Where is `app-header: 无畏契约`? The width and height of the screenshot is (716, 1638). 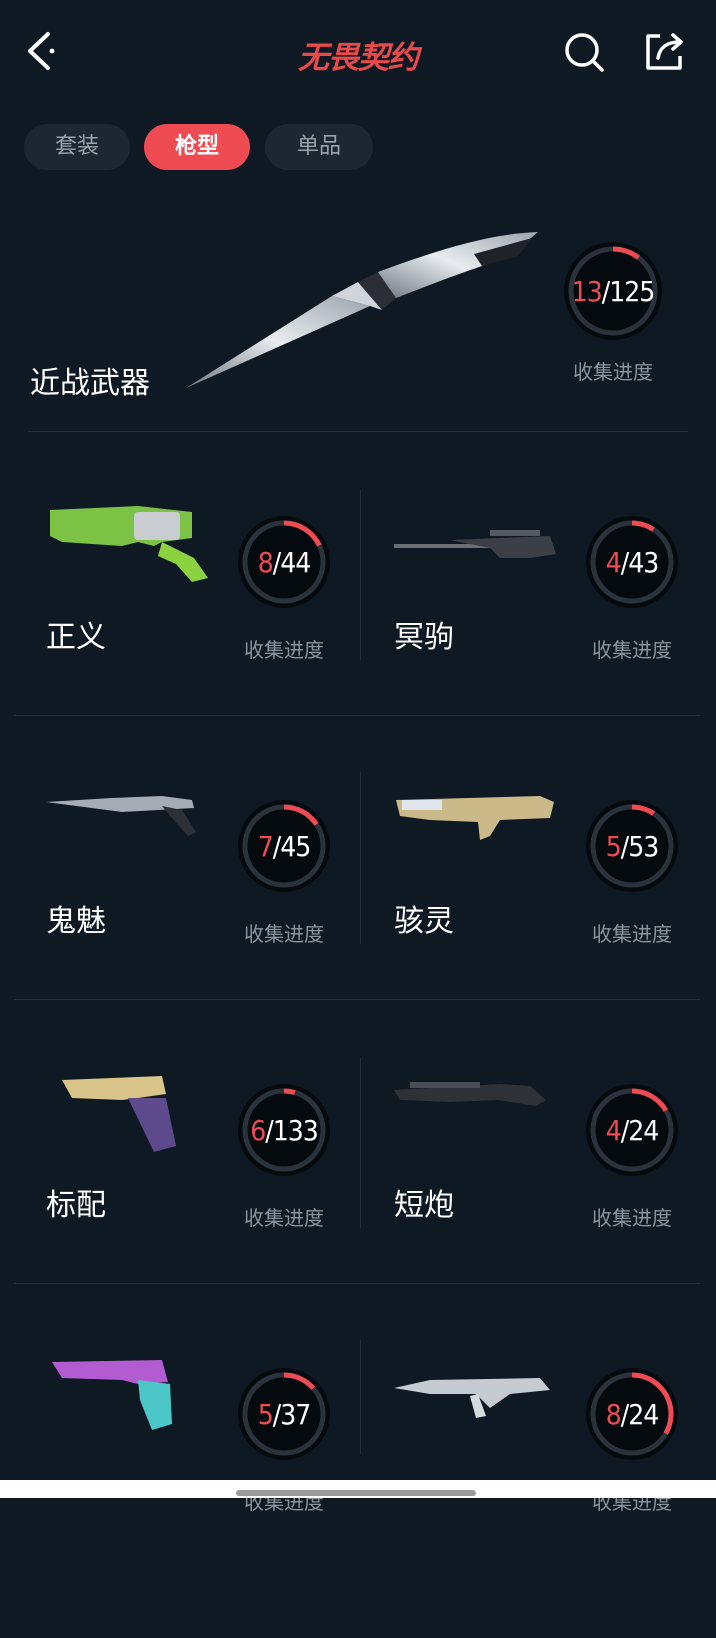 app-header: 无畏契约 is located at coordinates (358, 52).